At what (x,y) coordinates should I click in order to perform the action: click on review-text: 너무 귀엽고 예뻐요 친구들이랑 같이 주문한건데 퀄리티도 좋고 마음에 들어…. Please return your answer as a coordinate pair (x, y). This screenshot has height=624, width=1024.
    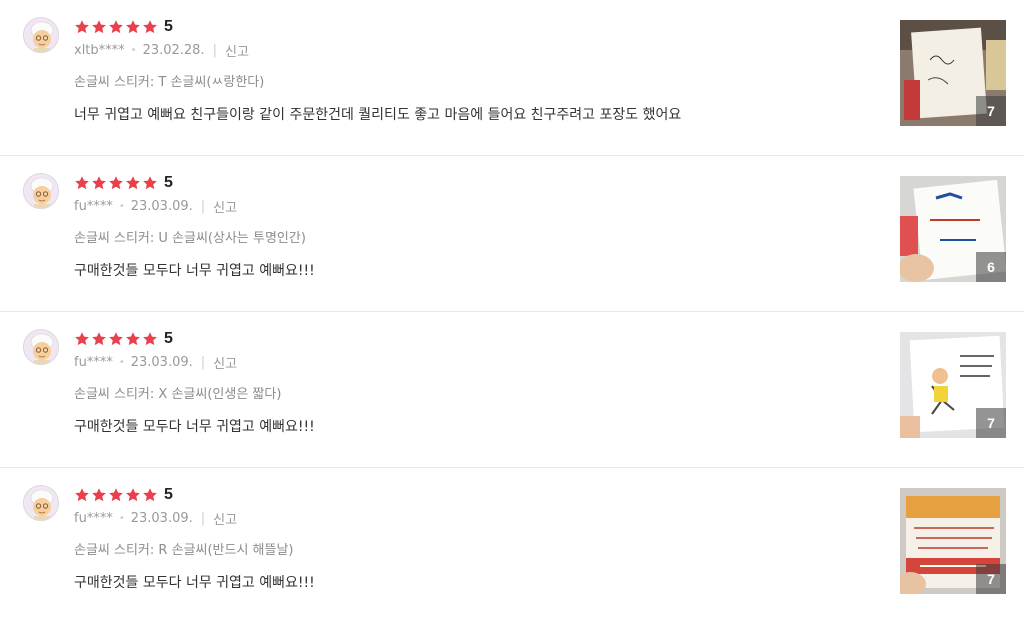
    Looking at the image, I should click on (378, 115).